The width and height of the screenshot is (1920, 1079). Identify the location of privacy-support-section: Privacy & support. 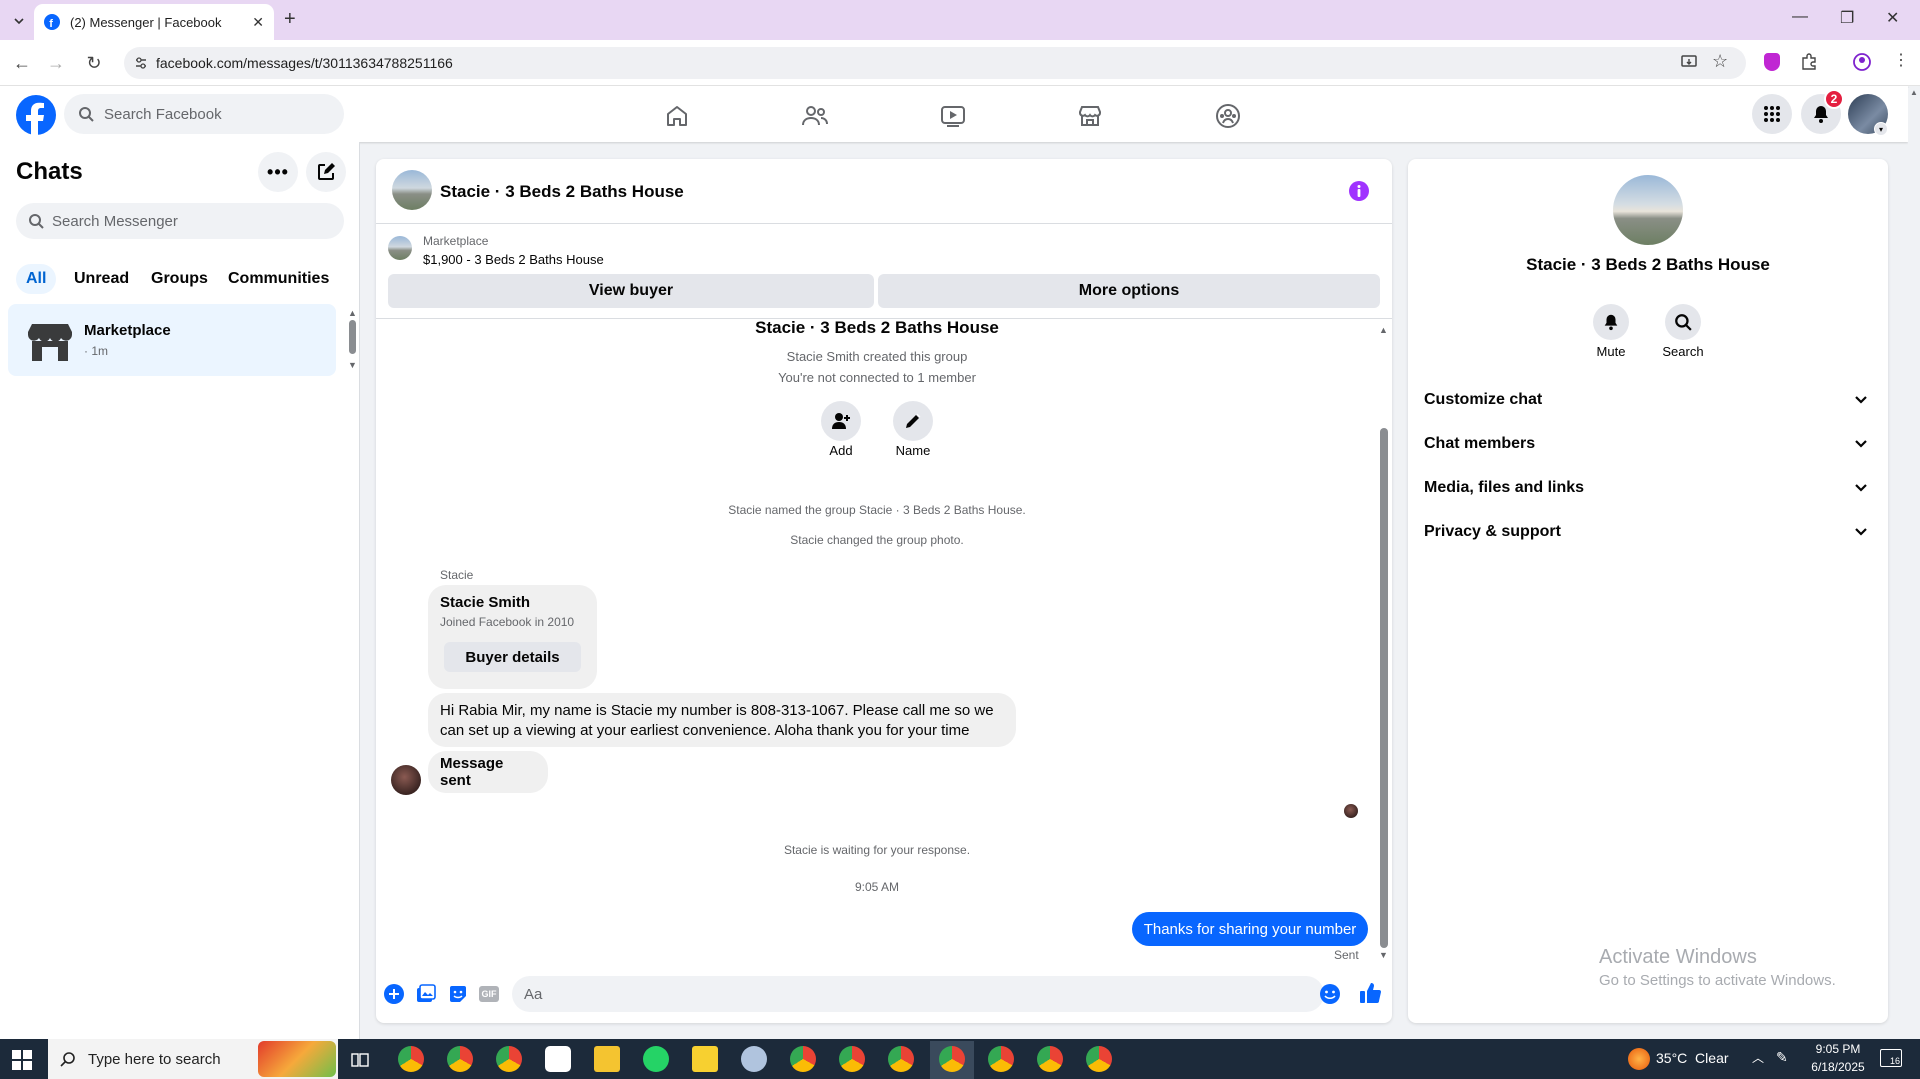
(1650, 532).